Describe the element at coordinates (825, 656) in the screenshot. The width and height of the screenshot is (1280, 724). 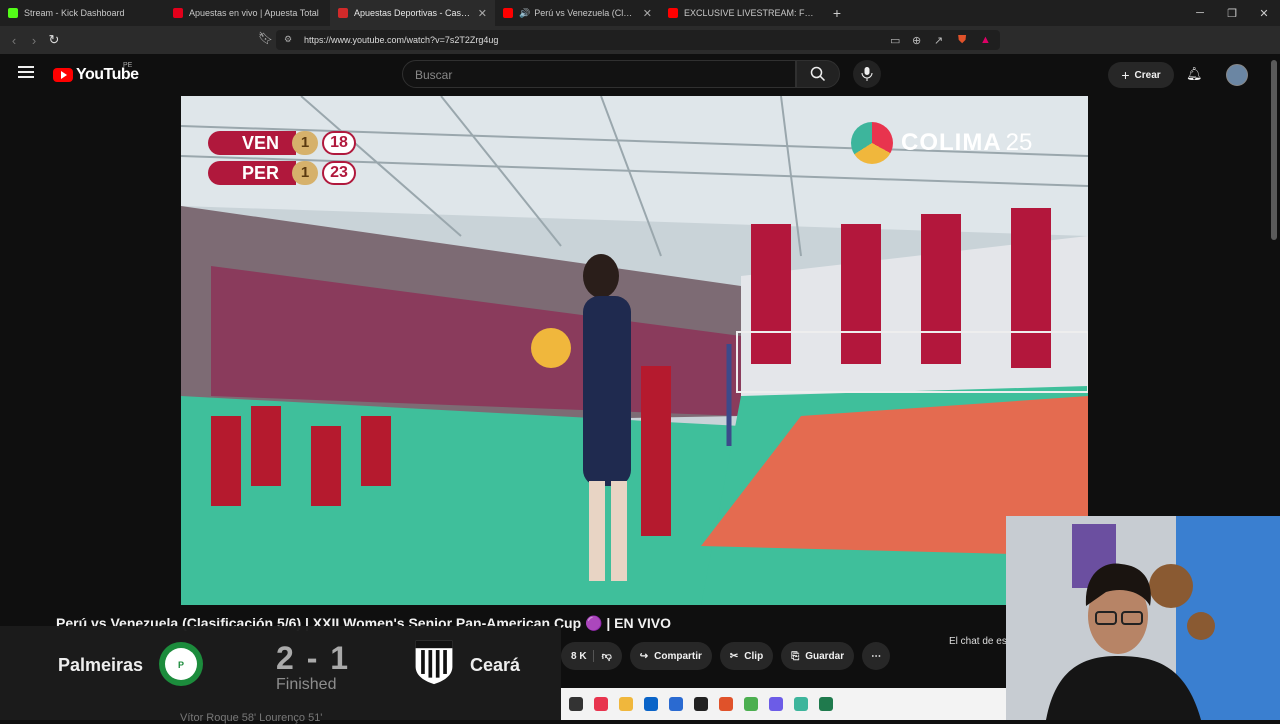
I see `save-label: Guardar` at that location.